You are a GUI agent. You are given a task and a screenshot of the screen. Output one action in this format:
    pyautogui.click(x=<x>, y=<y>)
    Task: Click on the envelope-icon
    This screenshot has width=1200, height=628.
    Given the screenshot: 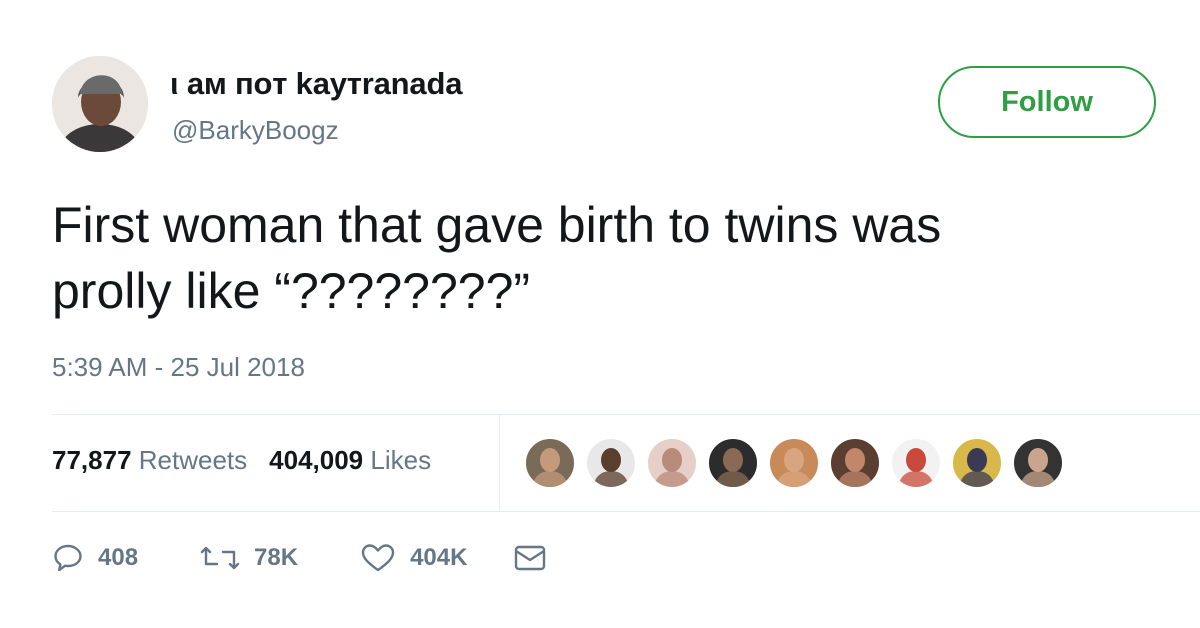 What is the action you would take?
    pyautogui.click(x=530, y=558)
    